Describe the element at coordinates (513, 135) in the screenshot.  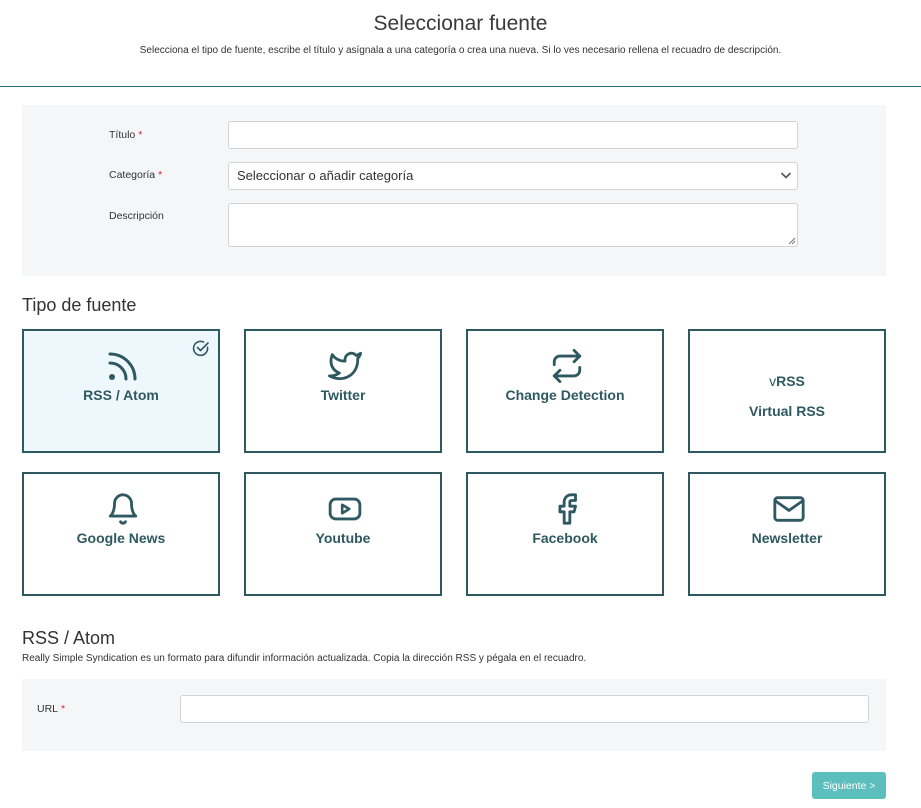
I see `title-input` at that location.